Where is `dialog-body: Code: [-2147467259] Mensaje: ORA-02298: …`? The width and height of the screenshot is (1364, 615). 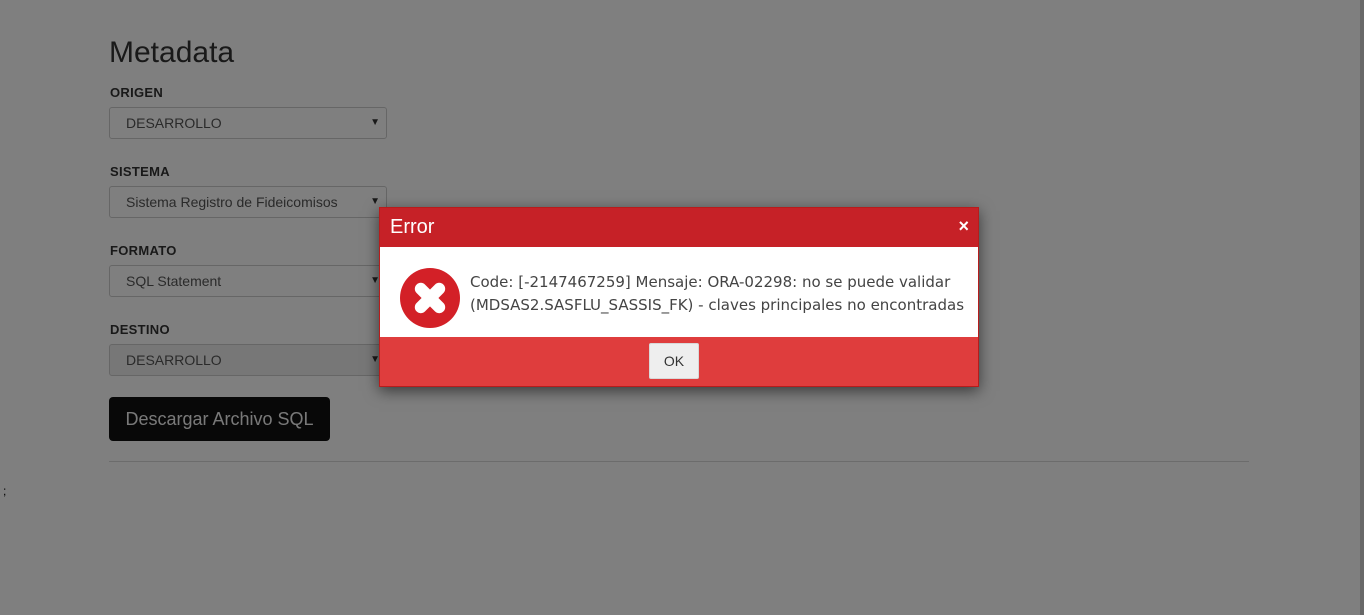
dialog-body: Code: [-2147467259] Mensaje: ORA-02298: … is located at coordinates (679, 292).